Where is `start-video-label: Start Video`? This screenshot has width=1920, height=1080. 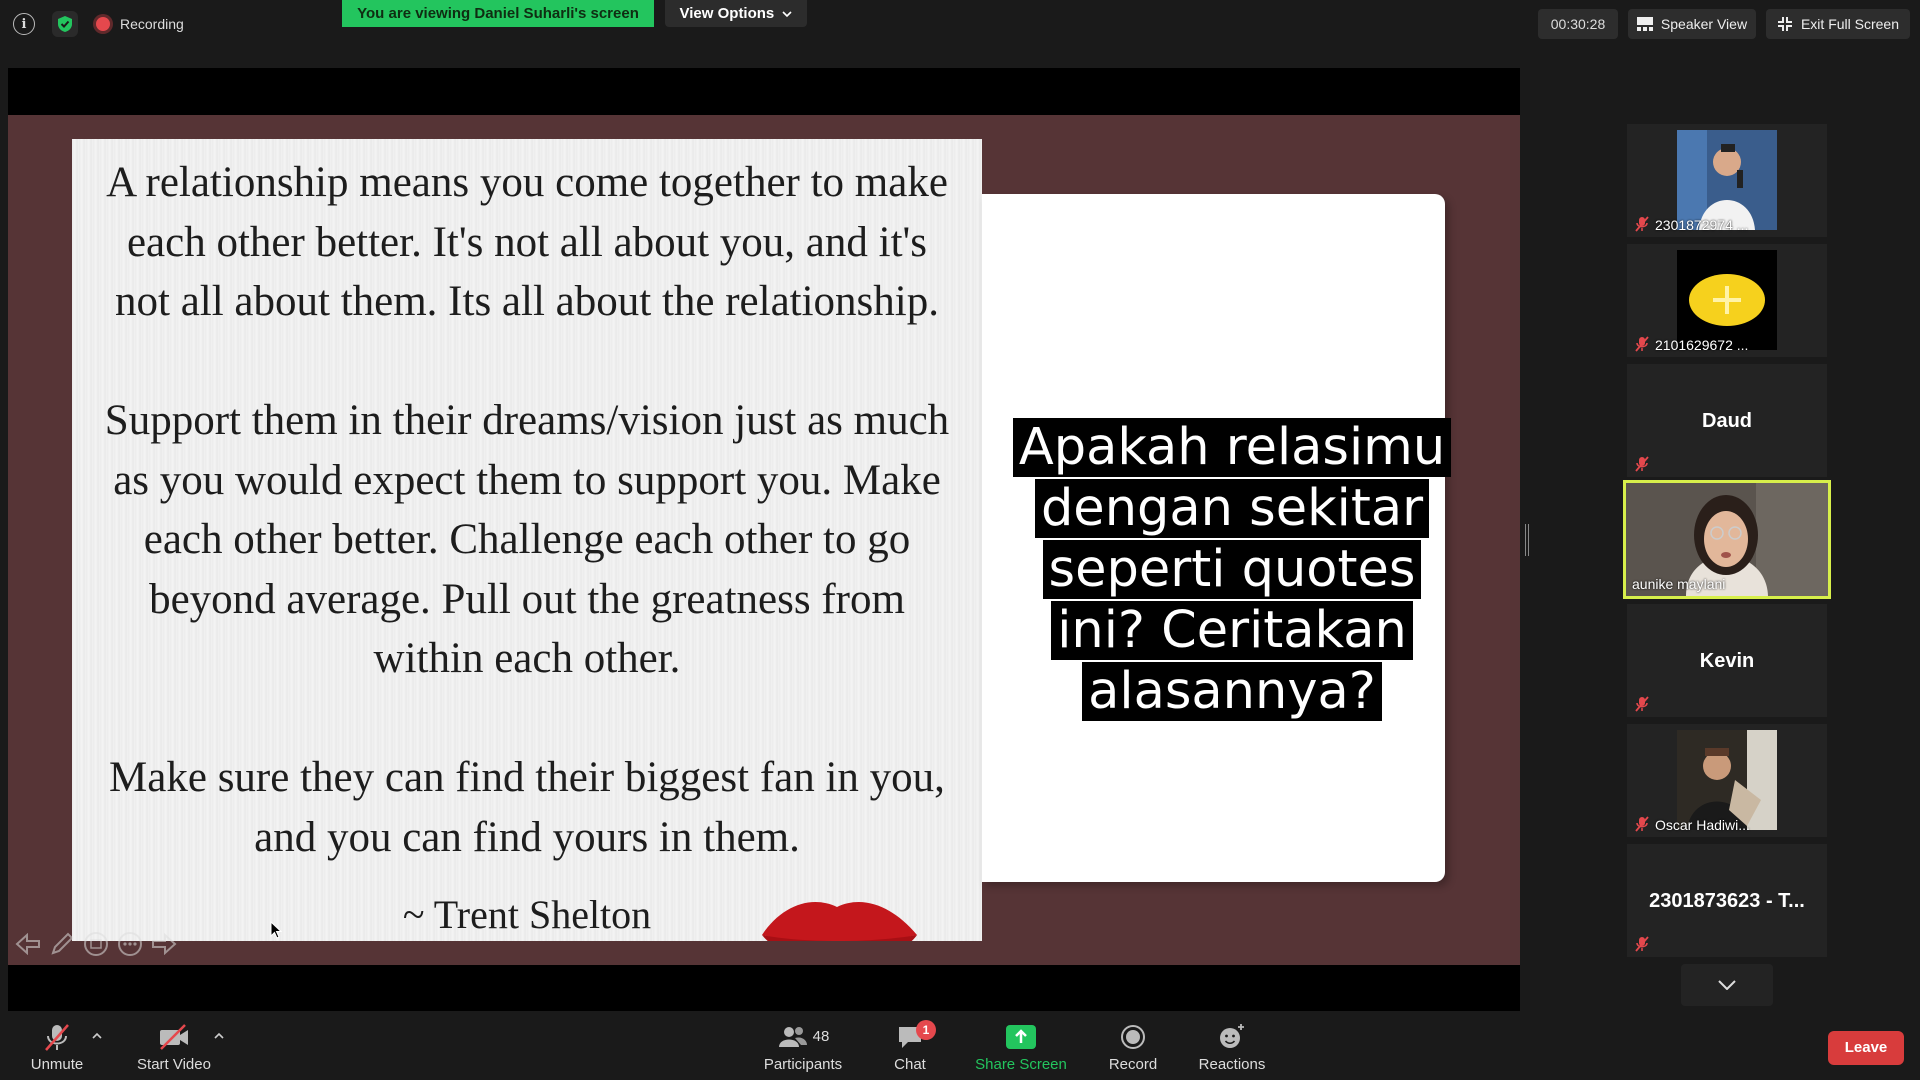
start-video-label: Start Video is located at coordinates (174, 1064).